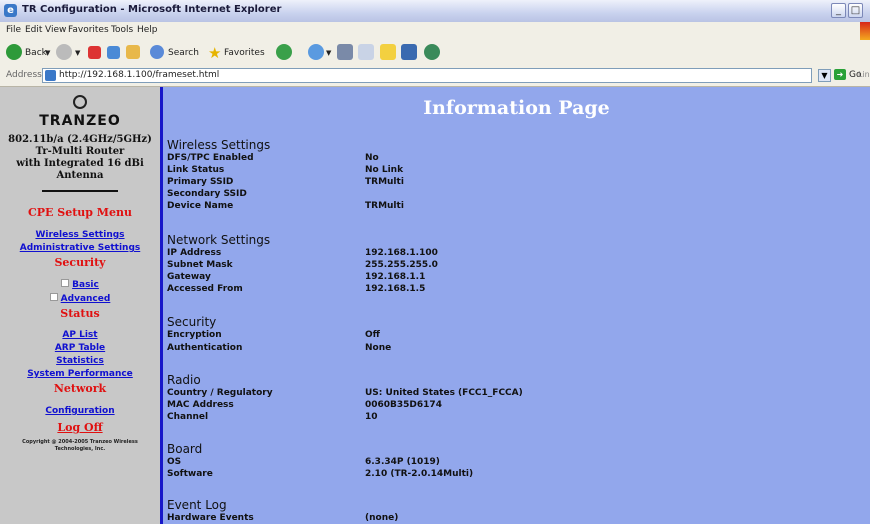 The height and width of the screenshot is (524, 870). I want to click on software-value: 2.10 (TR-2.0.14Multi), so click(419, 474).